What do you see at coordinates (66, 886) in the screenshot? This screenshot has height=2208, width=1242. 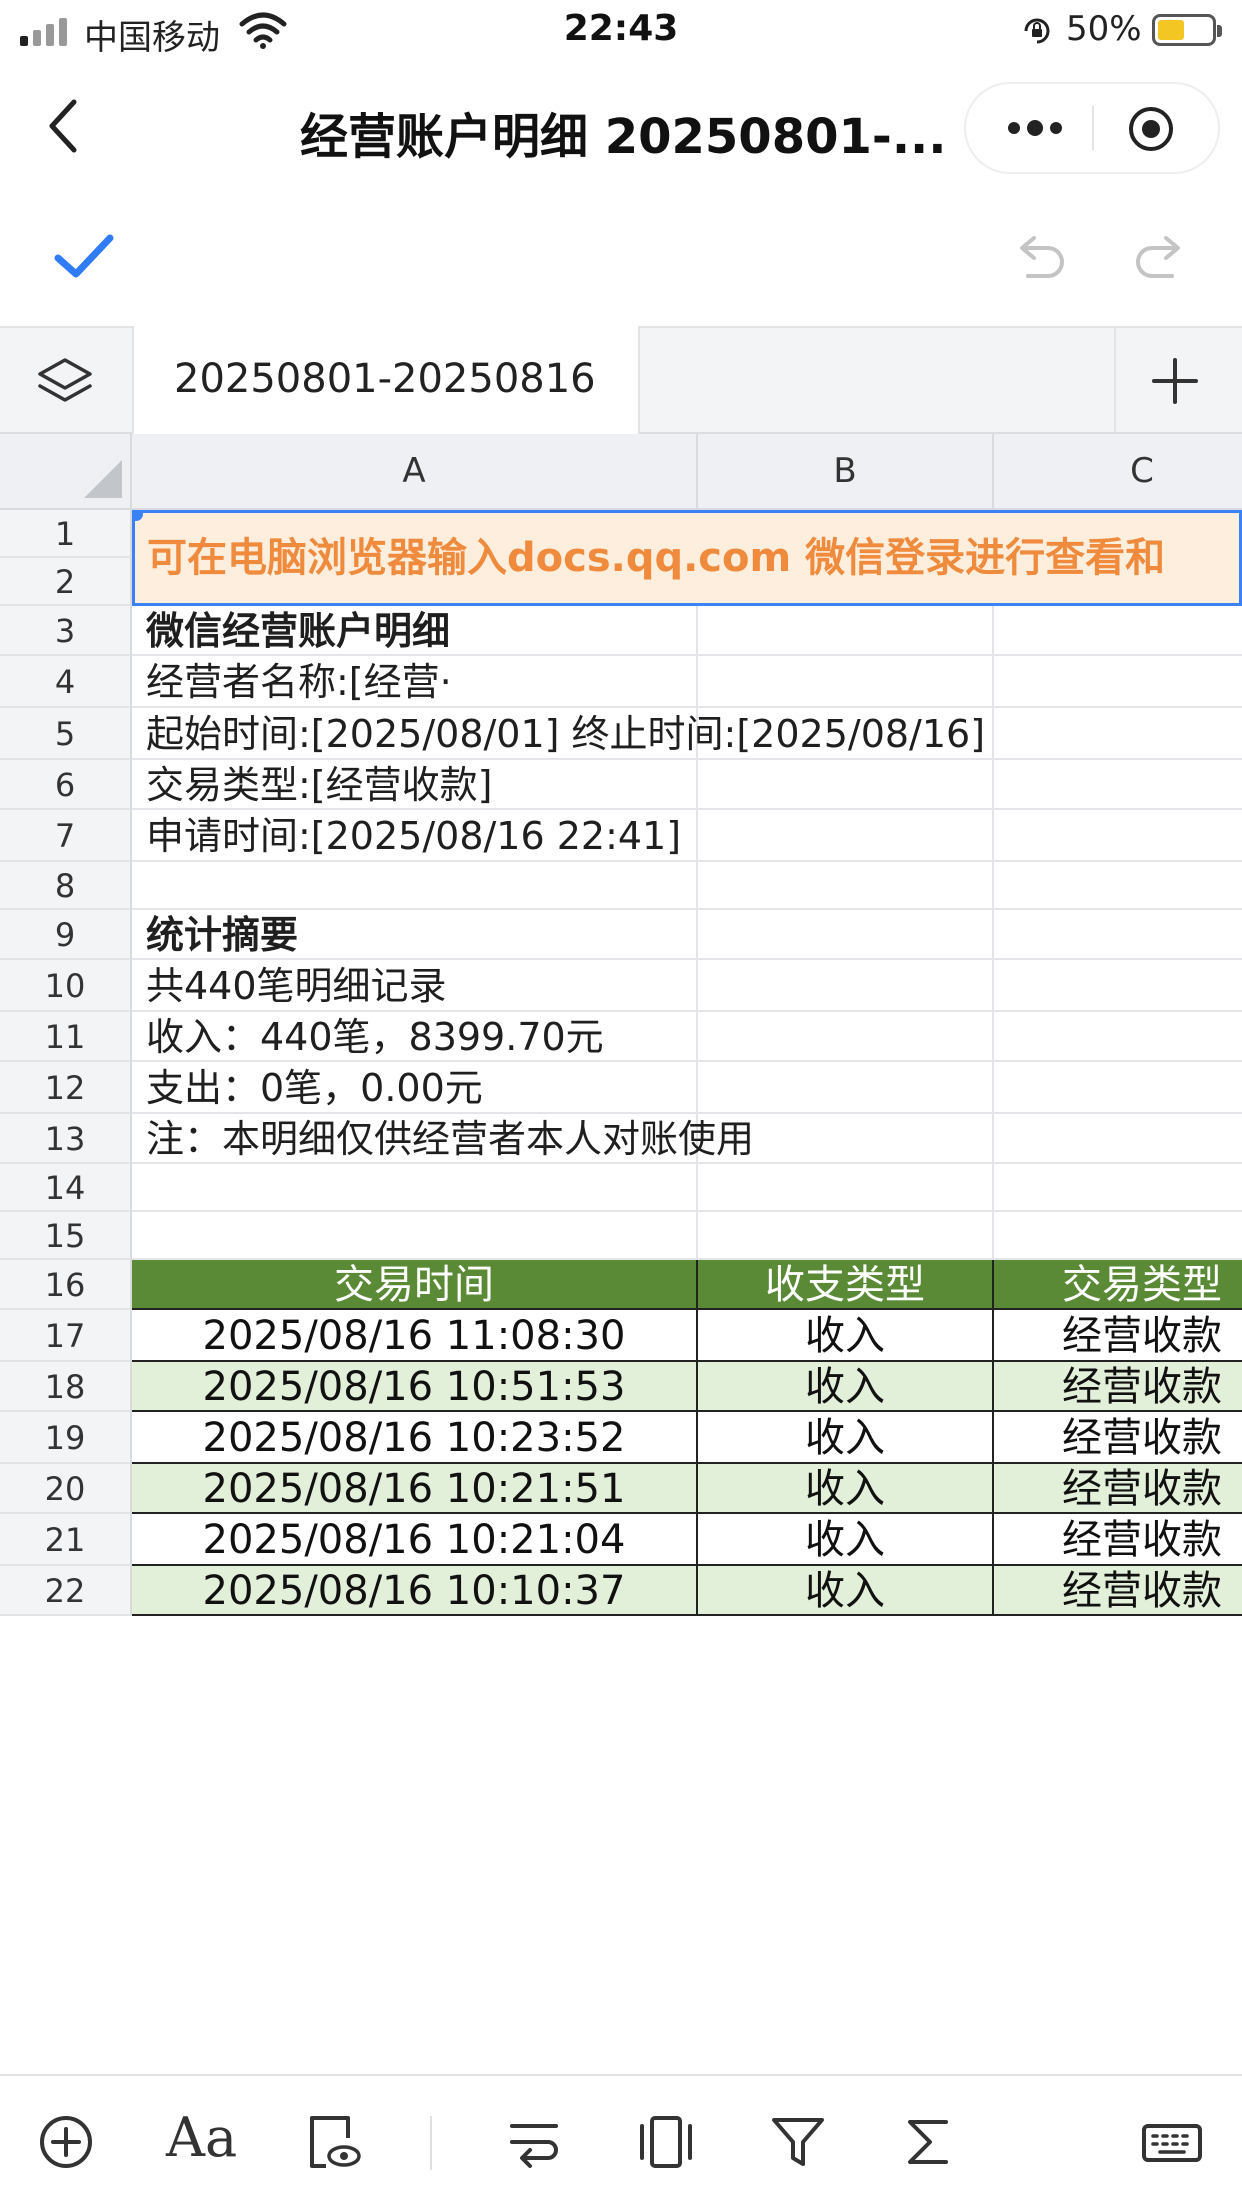 I see `row-header-8: 8` at bounding box center [66, 886].